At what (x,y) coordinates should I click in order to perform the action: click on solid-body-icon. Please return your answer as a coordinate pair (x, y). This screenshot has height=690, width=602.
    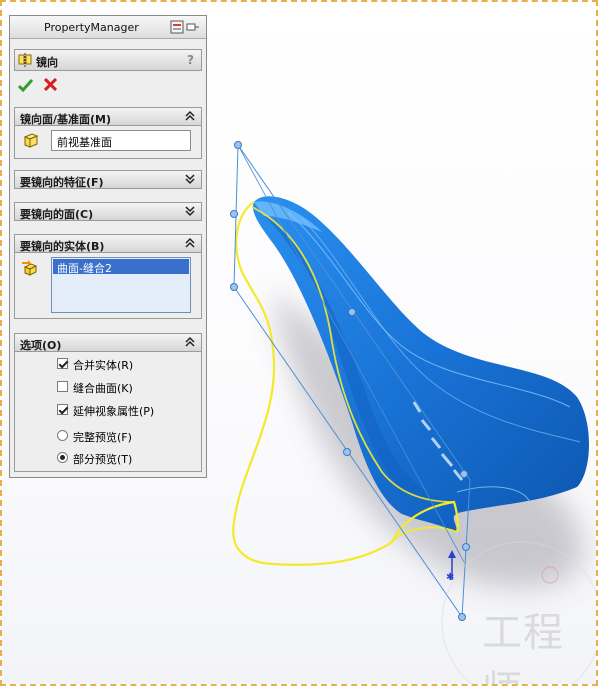
    Looking at the image, I should click on (30, 268).